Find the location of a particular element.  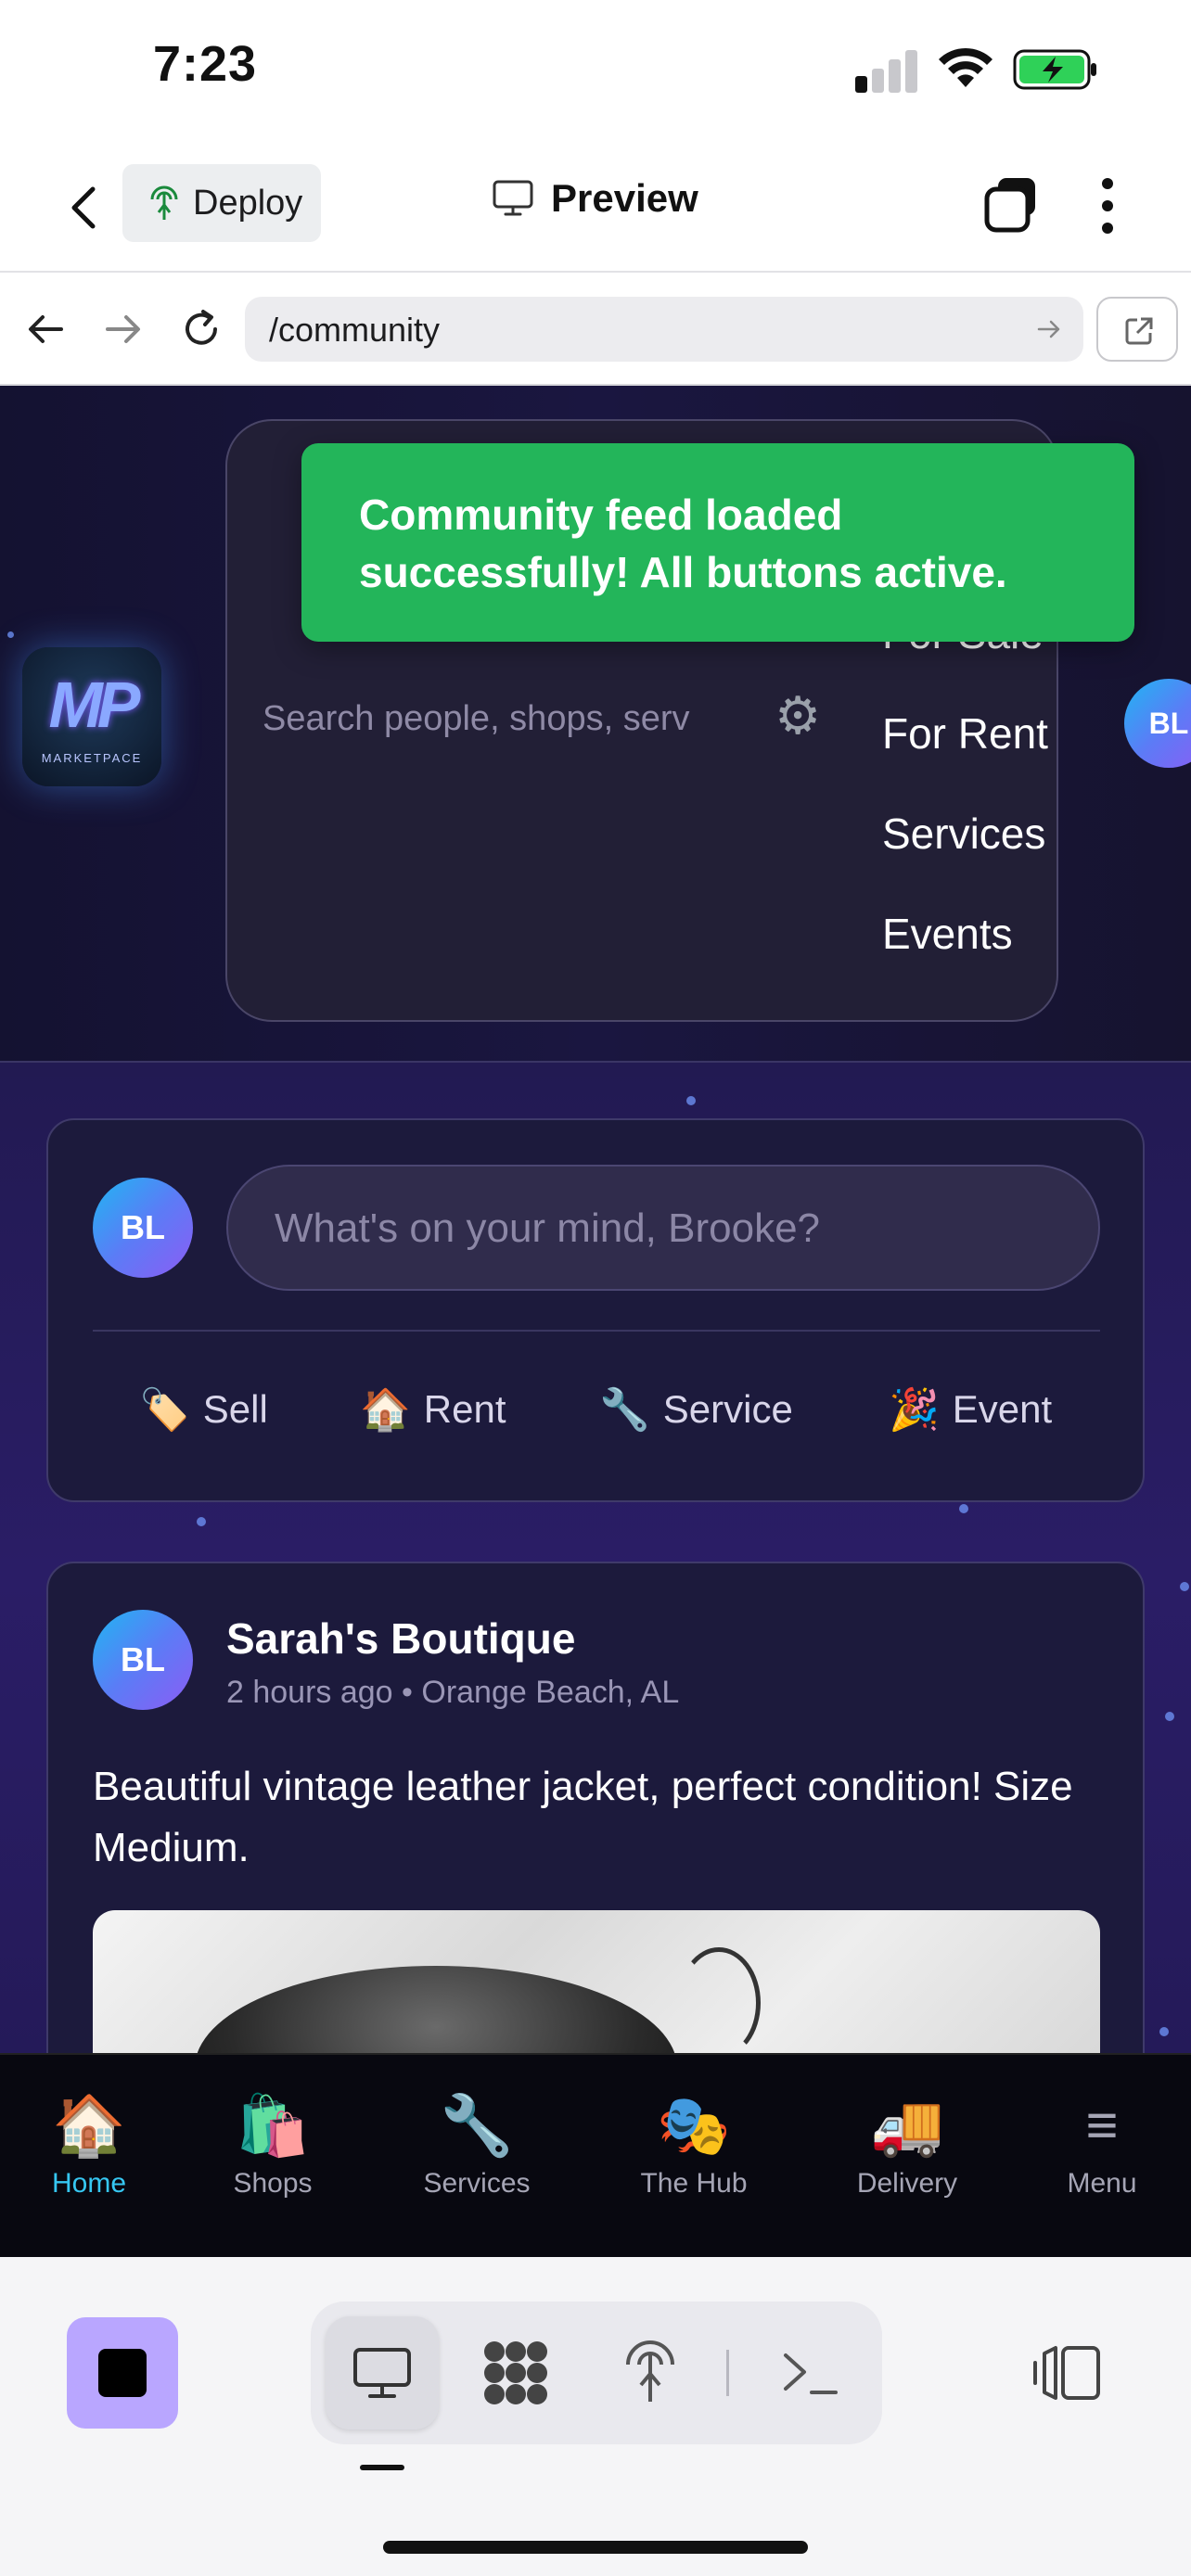

status-input: What's on your mind, Brooke? is located at coordinates (663, 1228).